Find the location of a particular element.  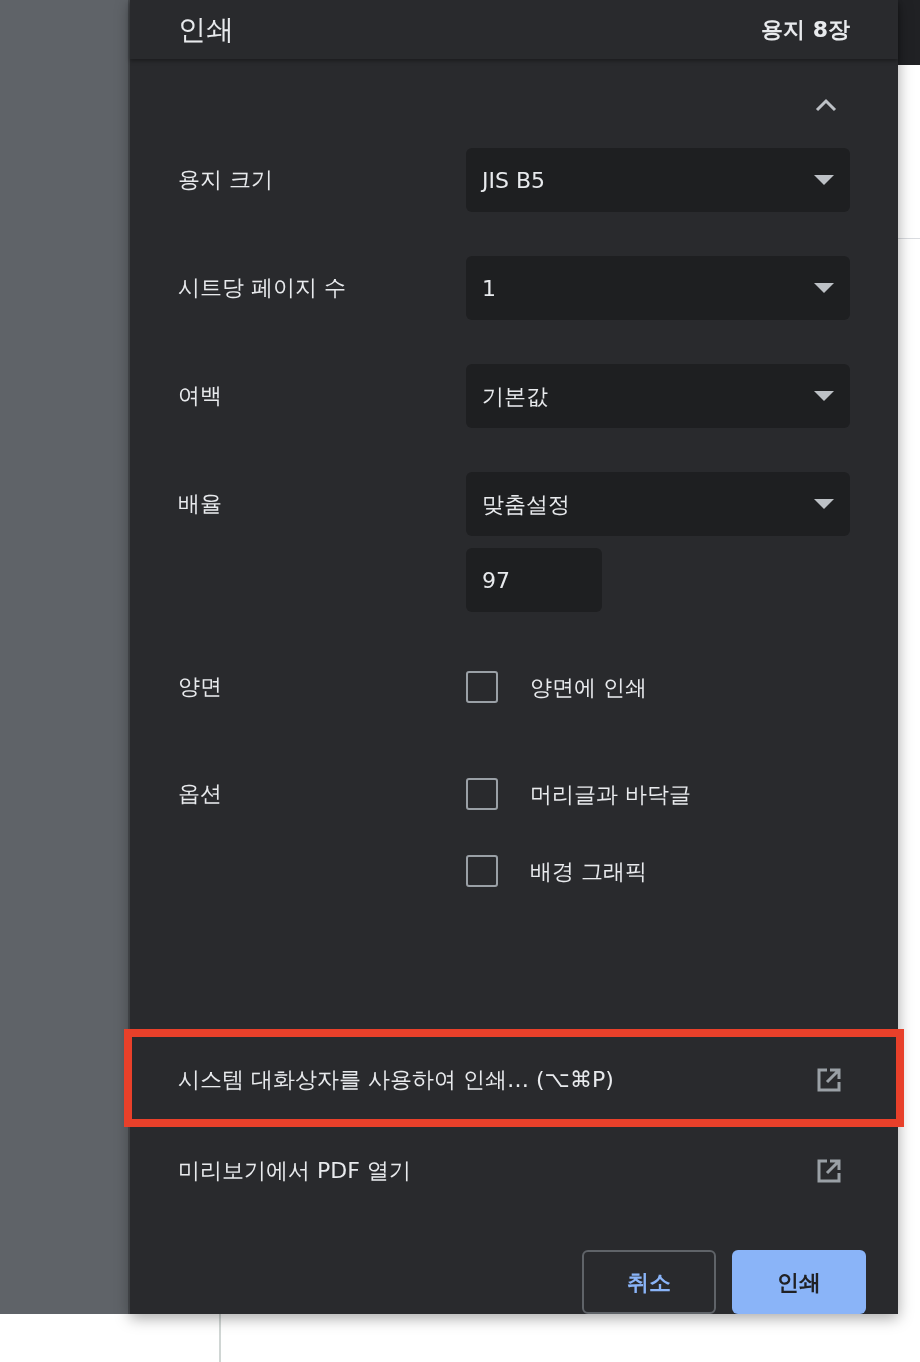

cancel-button: 취소 is located at coordinates (649, 1282).